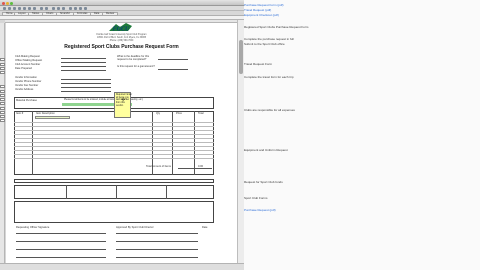 The image size is (480, 270). I want to click on autosum-icon, so click(53, 8).